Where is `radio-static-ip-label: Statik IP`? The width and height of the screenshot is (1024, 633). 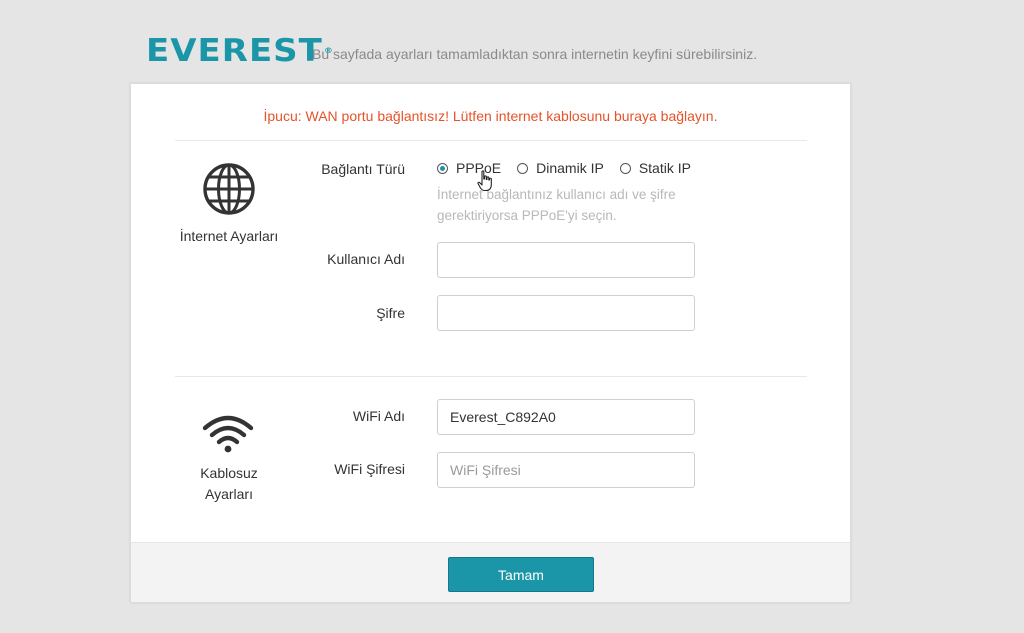
radio-static-ip-label: Statik IP is located at coordinates (664, 168).